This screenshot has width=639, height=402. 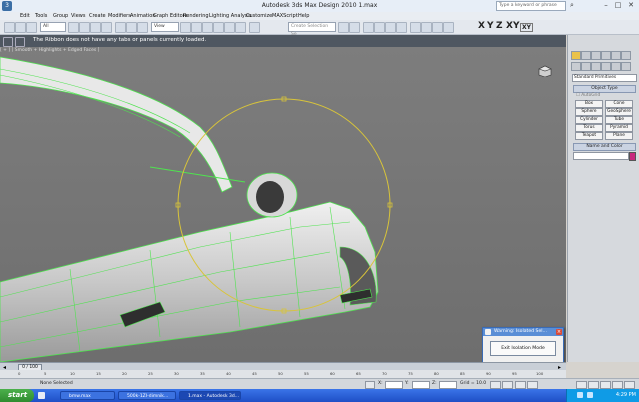 I want to click on x-coord-field, so click(x=394, y=385).